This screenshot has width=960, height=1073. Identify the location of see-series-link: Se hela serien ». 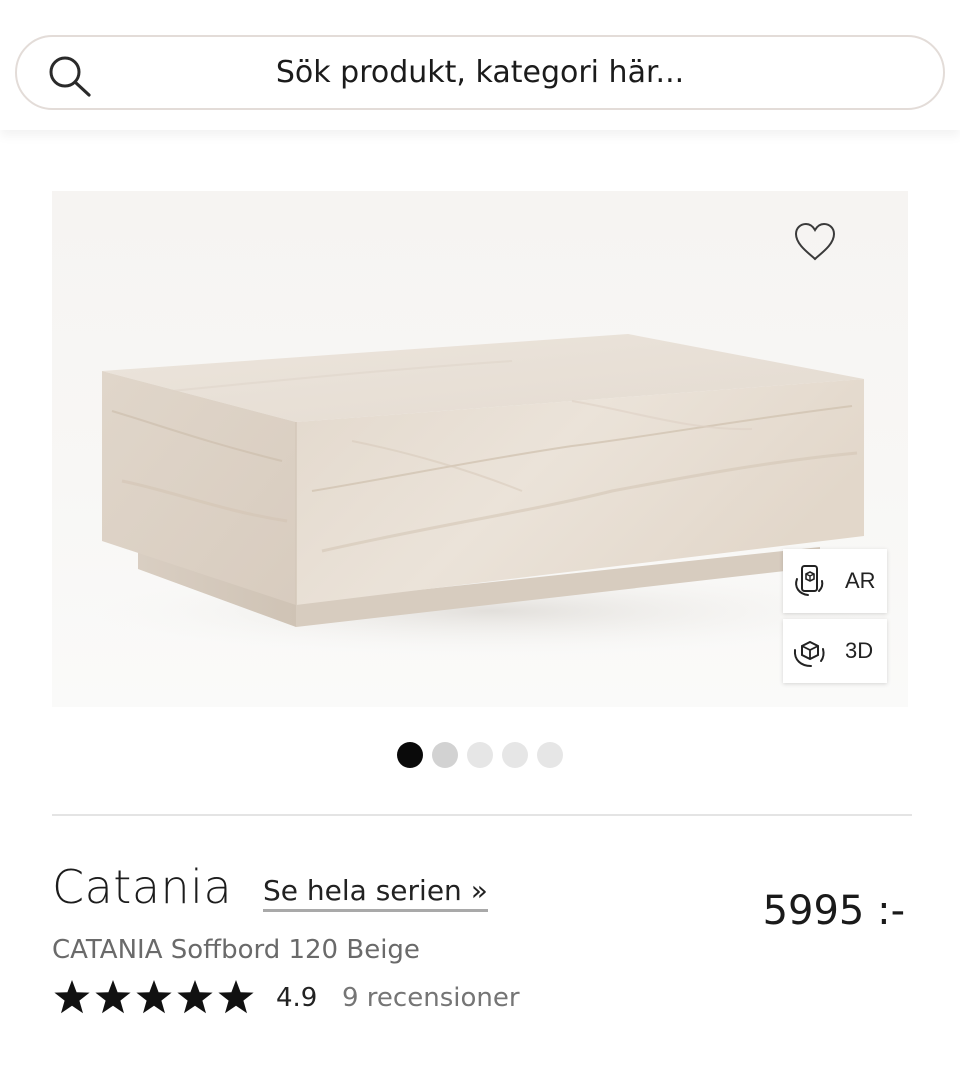
(375, 893).